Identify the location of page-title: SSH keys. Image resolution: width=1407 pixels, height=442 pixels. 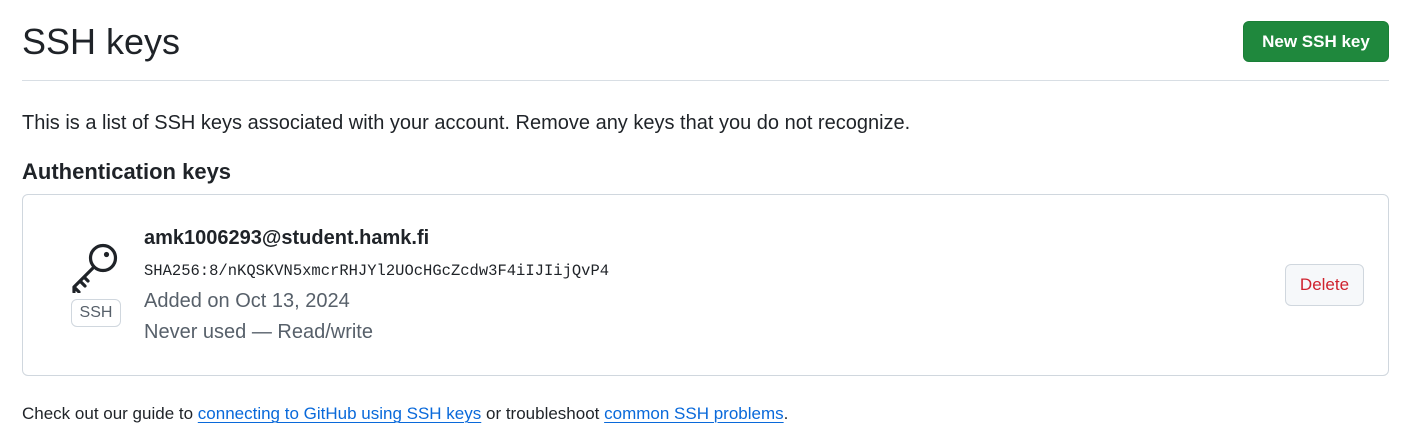
(101, 41).